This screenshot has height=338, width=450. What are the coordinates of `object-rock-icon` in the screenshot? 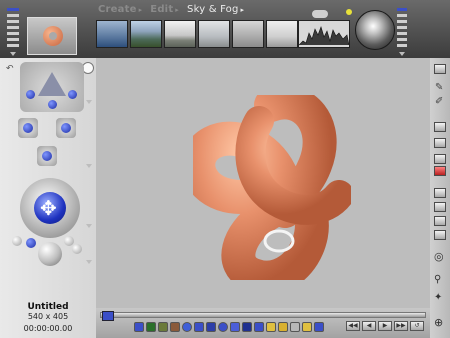 It's located at (175, 327).